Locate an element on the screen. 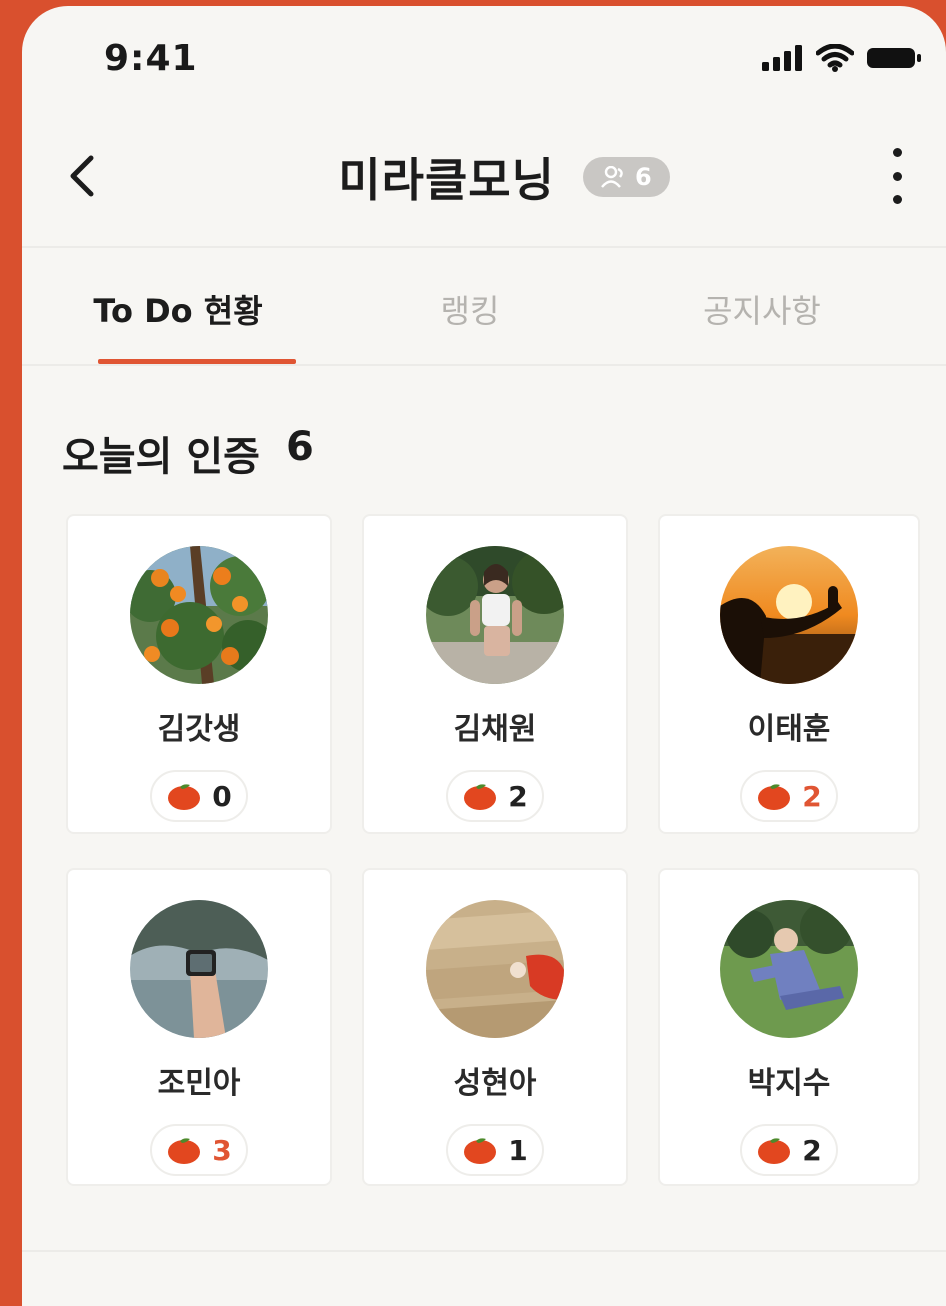  member-card: 성현아 1 is located at coordinates (495, 1027).